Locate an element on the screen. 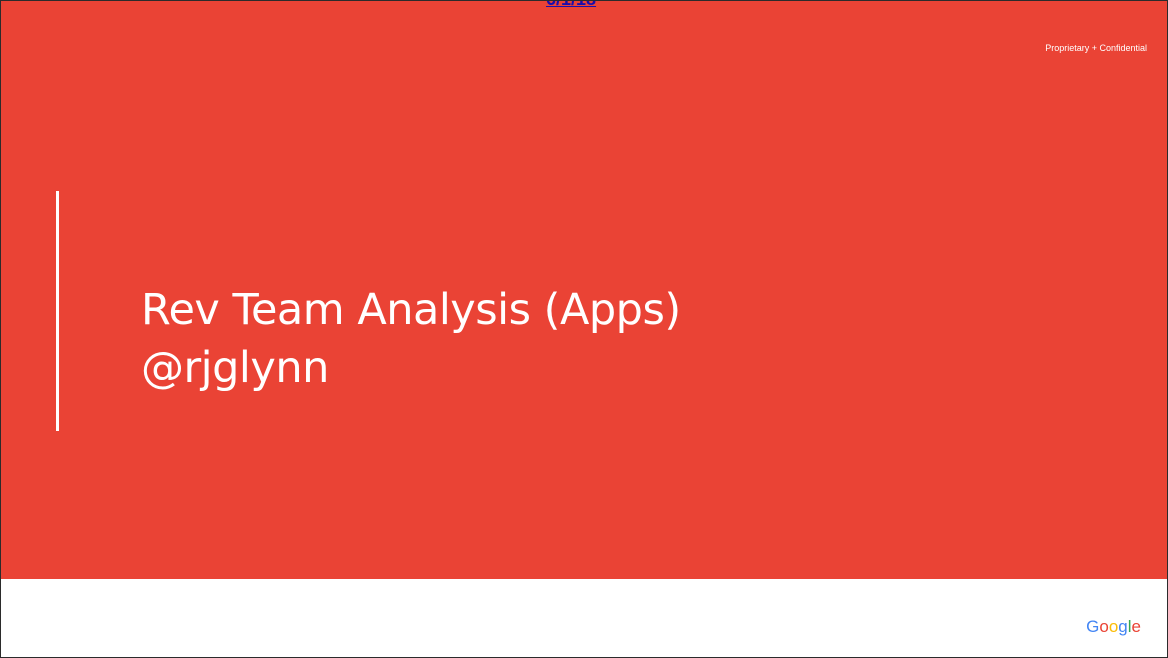  google-logo-letter: g is located at coordinates (1123, 626).